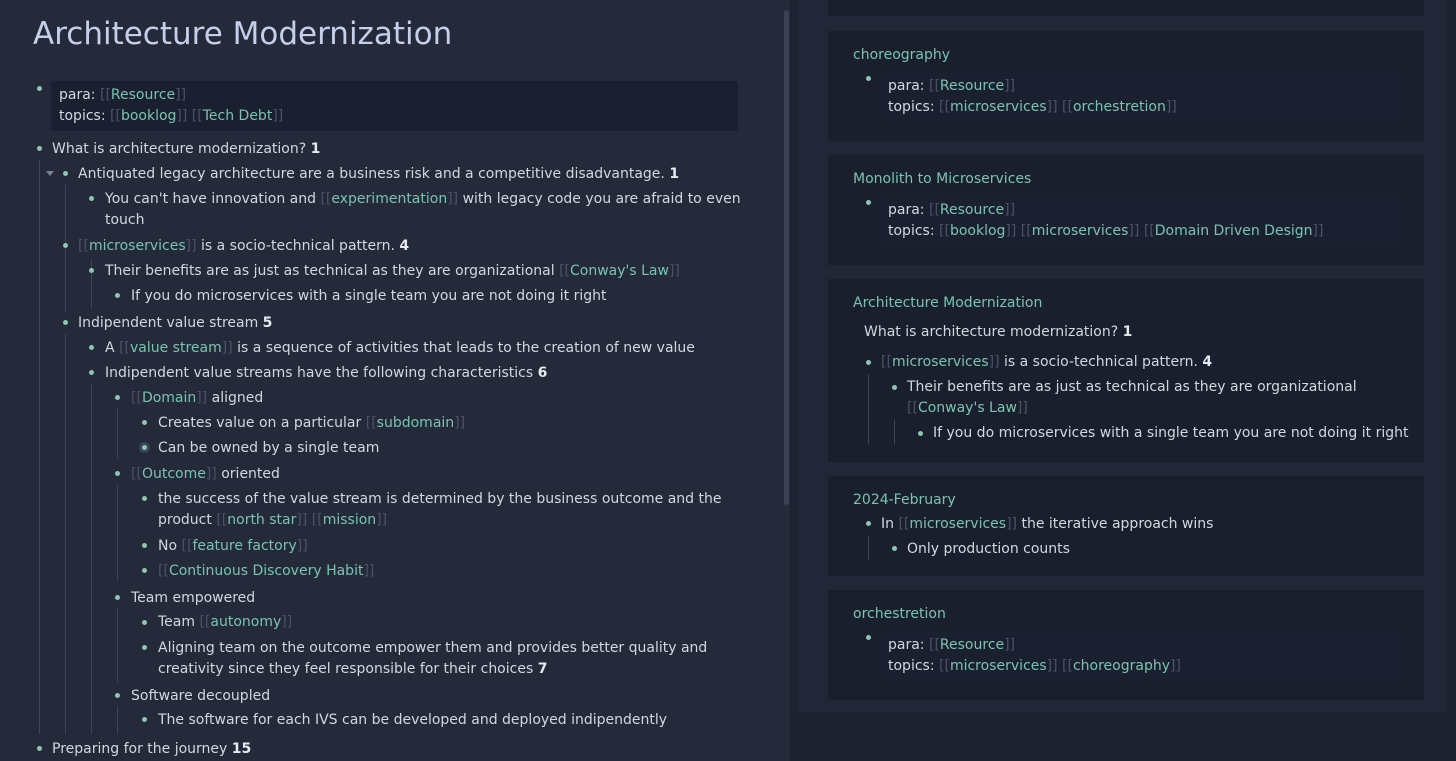 The image size is (1456, 761). What do you see at coordinates (899, 614) in the screenshot?
I see `reference-page-title: orchestretion` at bounding box center [899, 614].